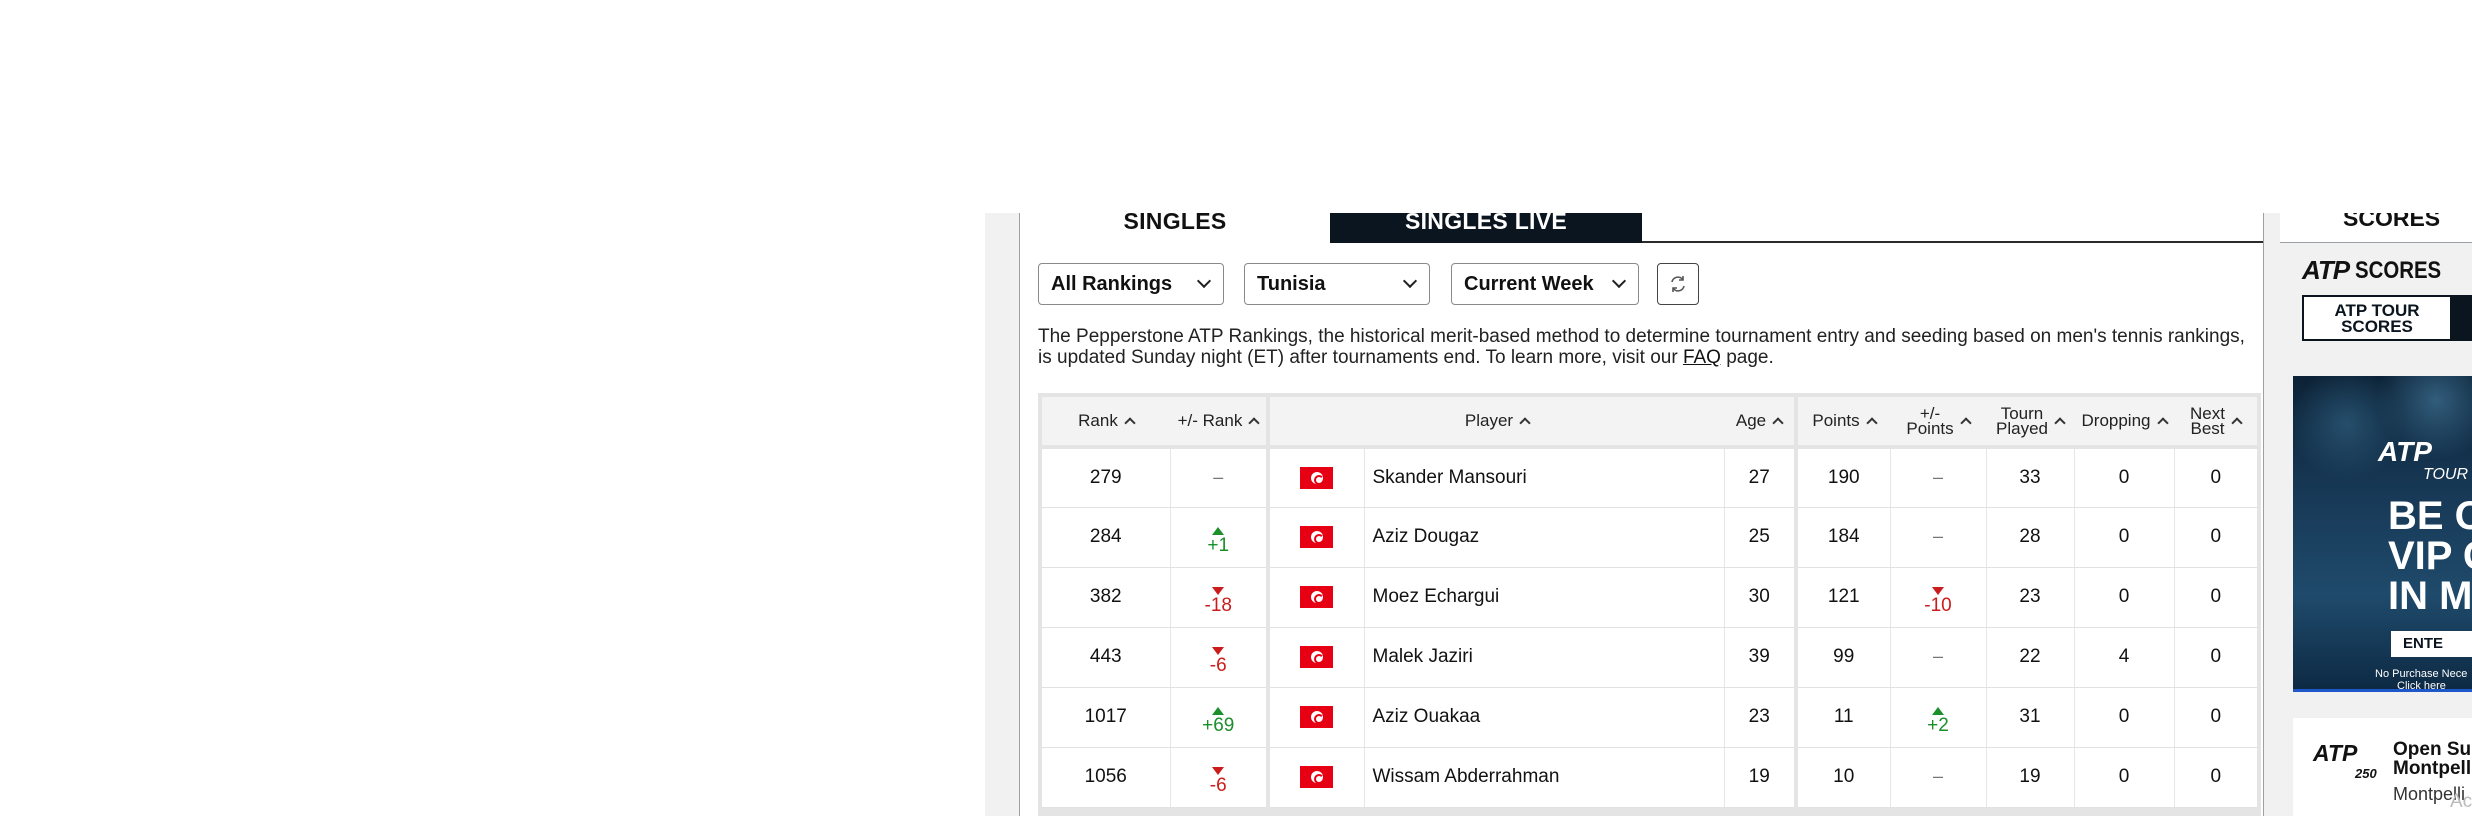 This screenshot has width=2472, height=816. Describe the element at coordinates (1106, 657) in the screenshot. I see `rank-cell: 443` at that location.